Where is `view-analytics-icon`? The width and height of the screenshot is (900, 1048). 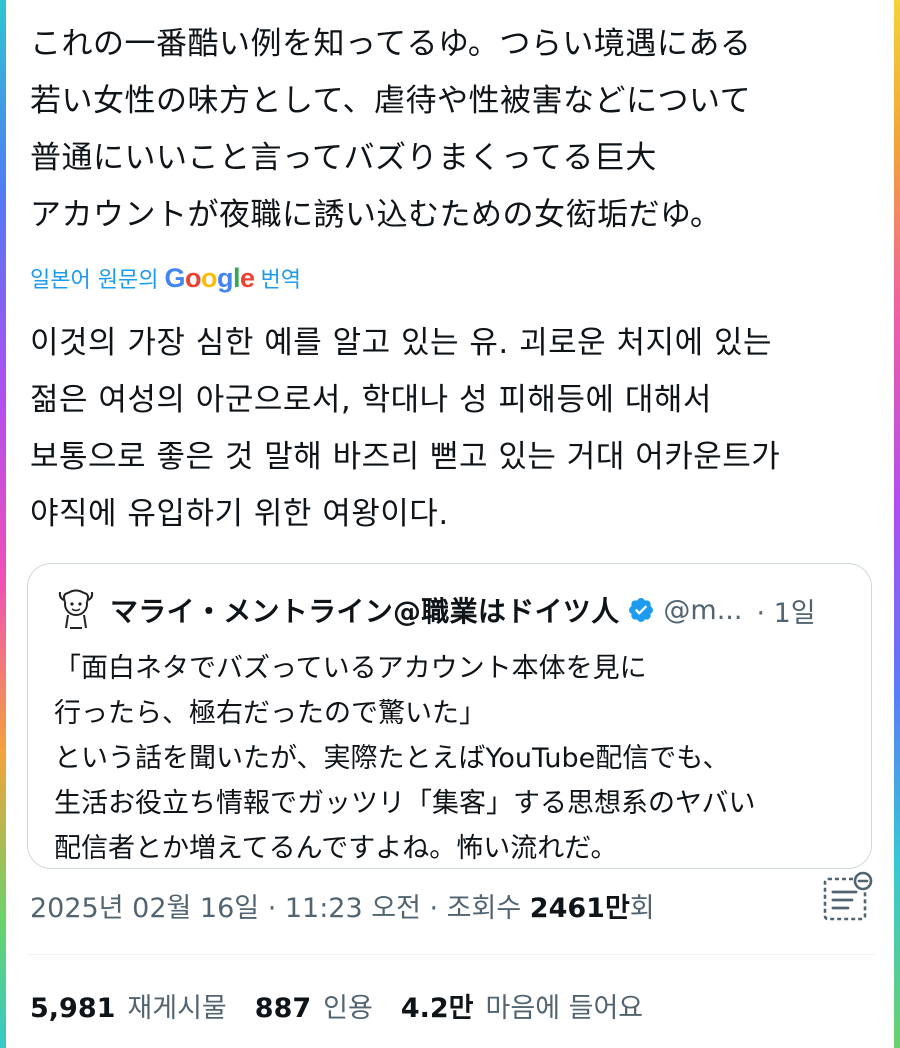
view-analytics-icon is located at coordinates (848, 896).